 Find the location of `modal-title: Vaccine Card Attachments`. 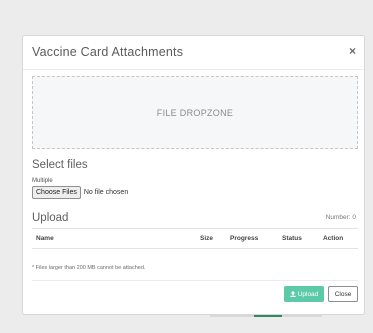

modal-title: Vaccine Card Attachments is located at coordinates (108, 52).